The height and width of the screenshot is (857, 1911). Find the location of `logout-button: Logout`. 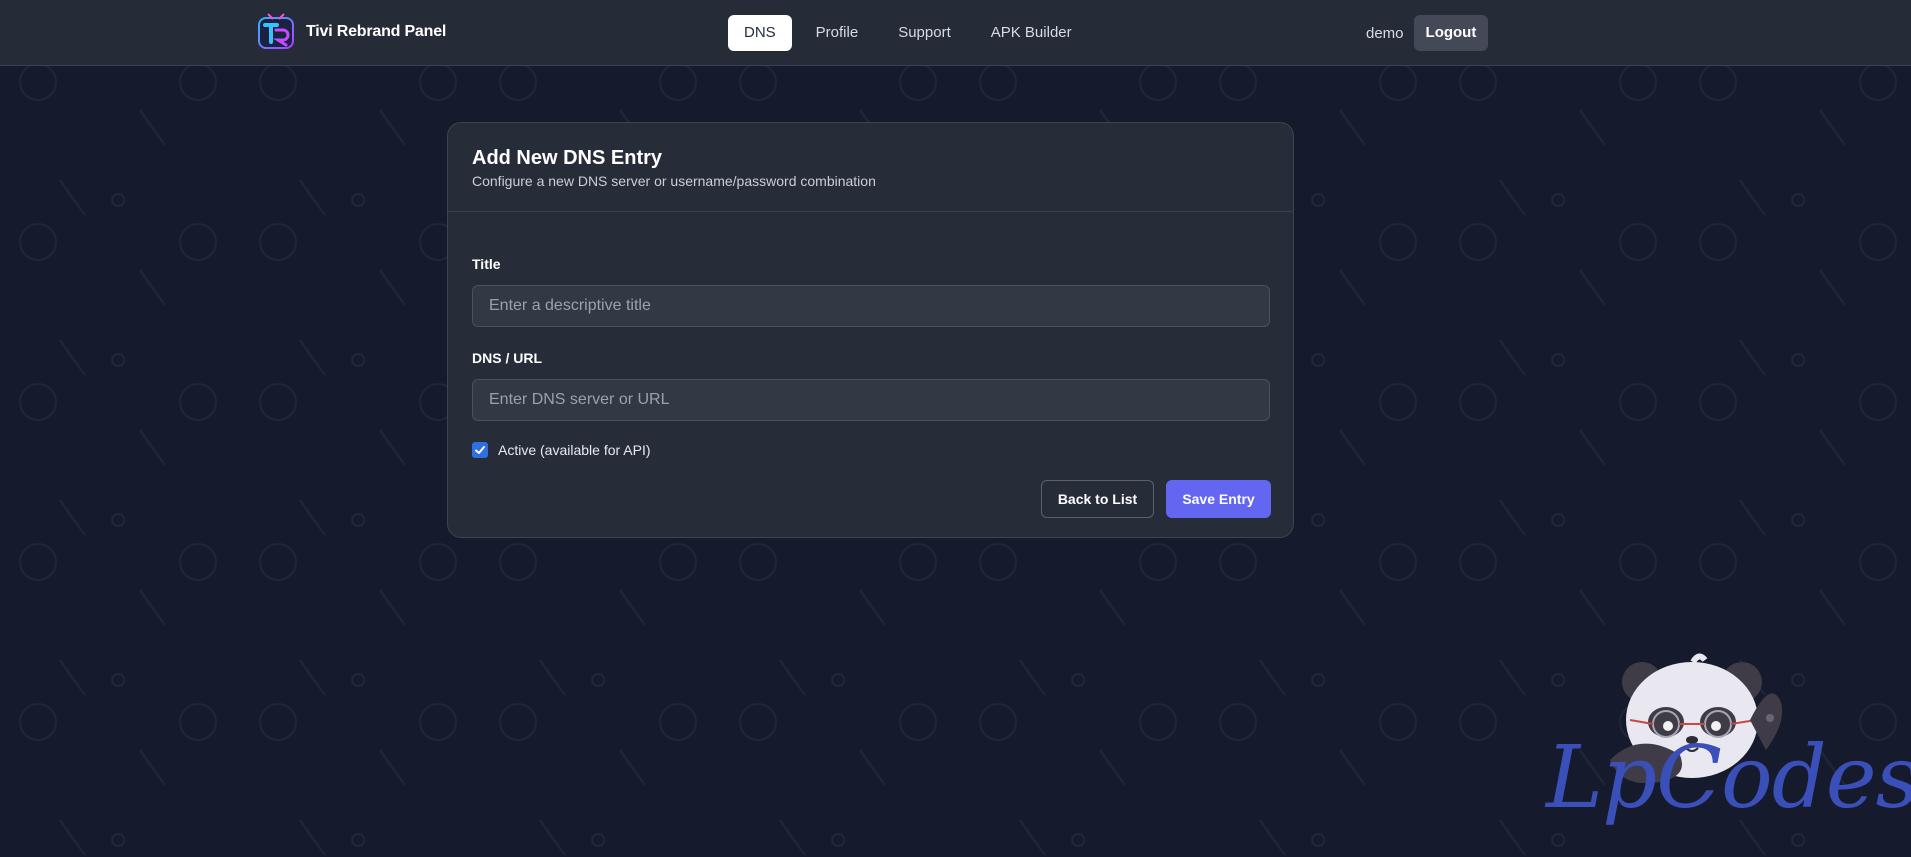

logout-button: Logout is located at coordinates (1451, 33).